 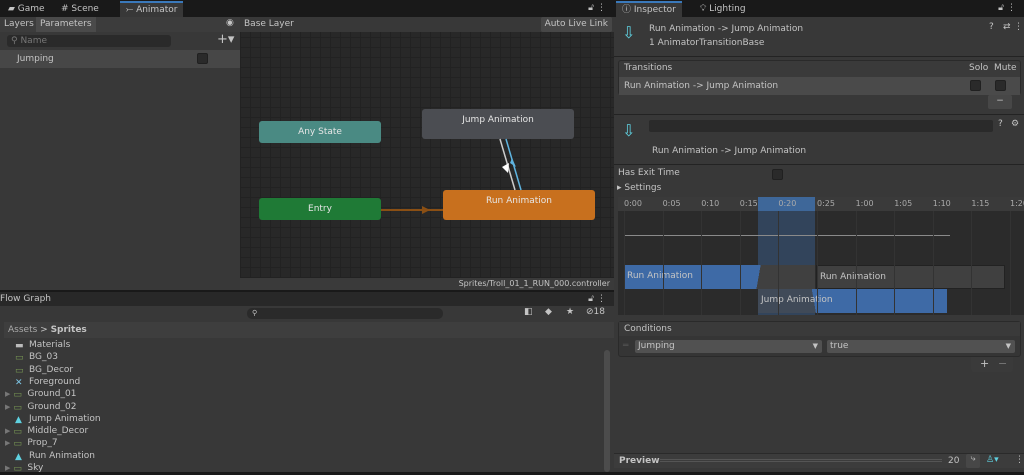 I want to click on filter-by-label-icon: ◆, so click(x=548, y=312).